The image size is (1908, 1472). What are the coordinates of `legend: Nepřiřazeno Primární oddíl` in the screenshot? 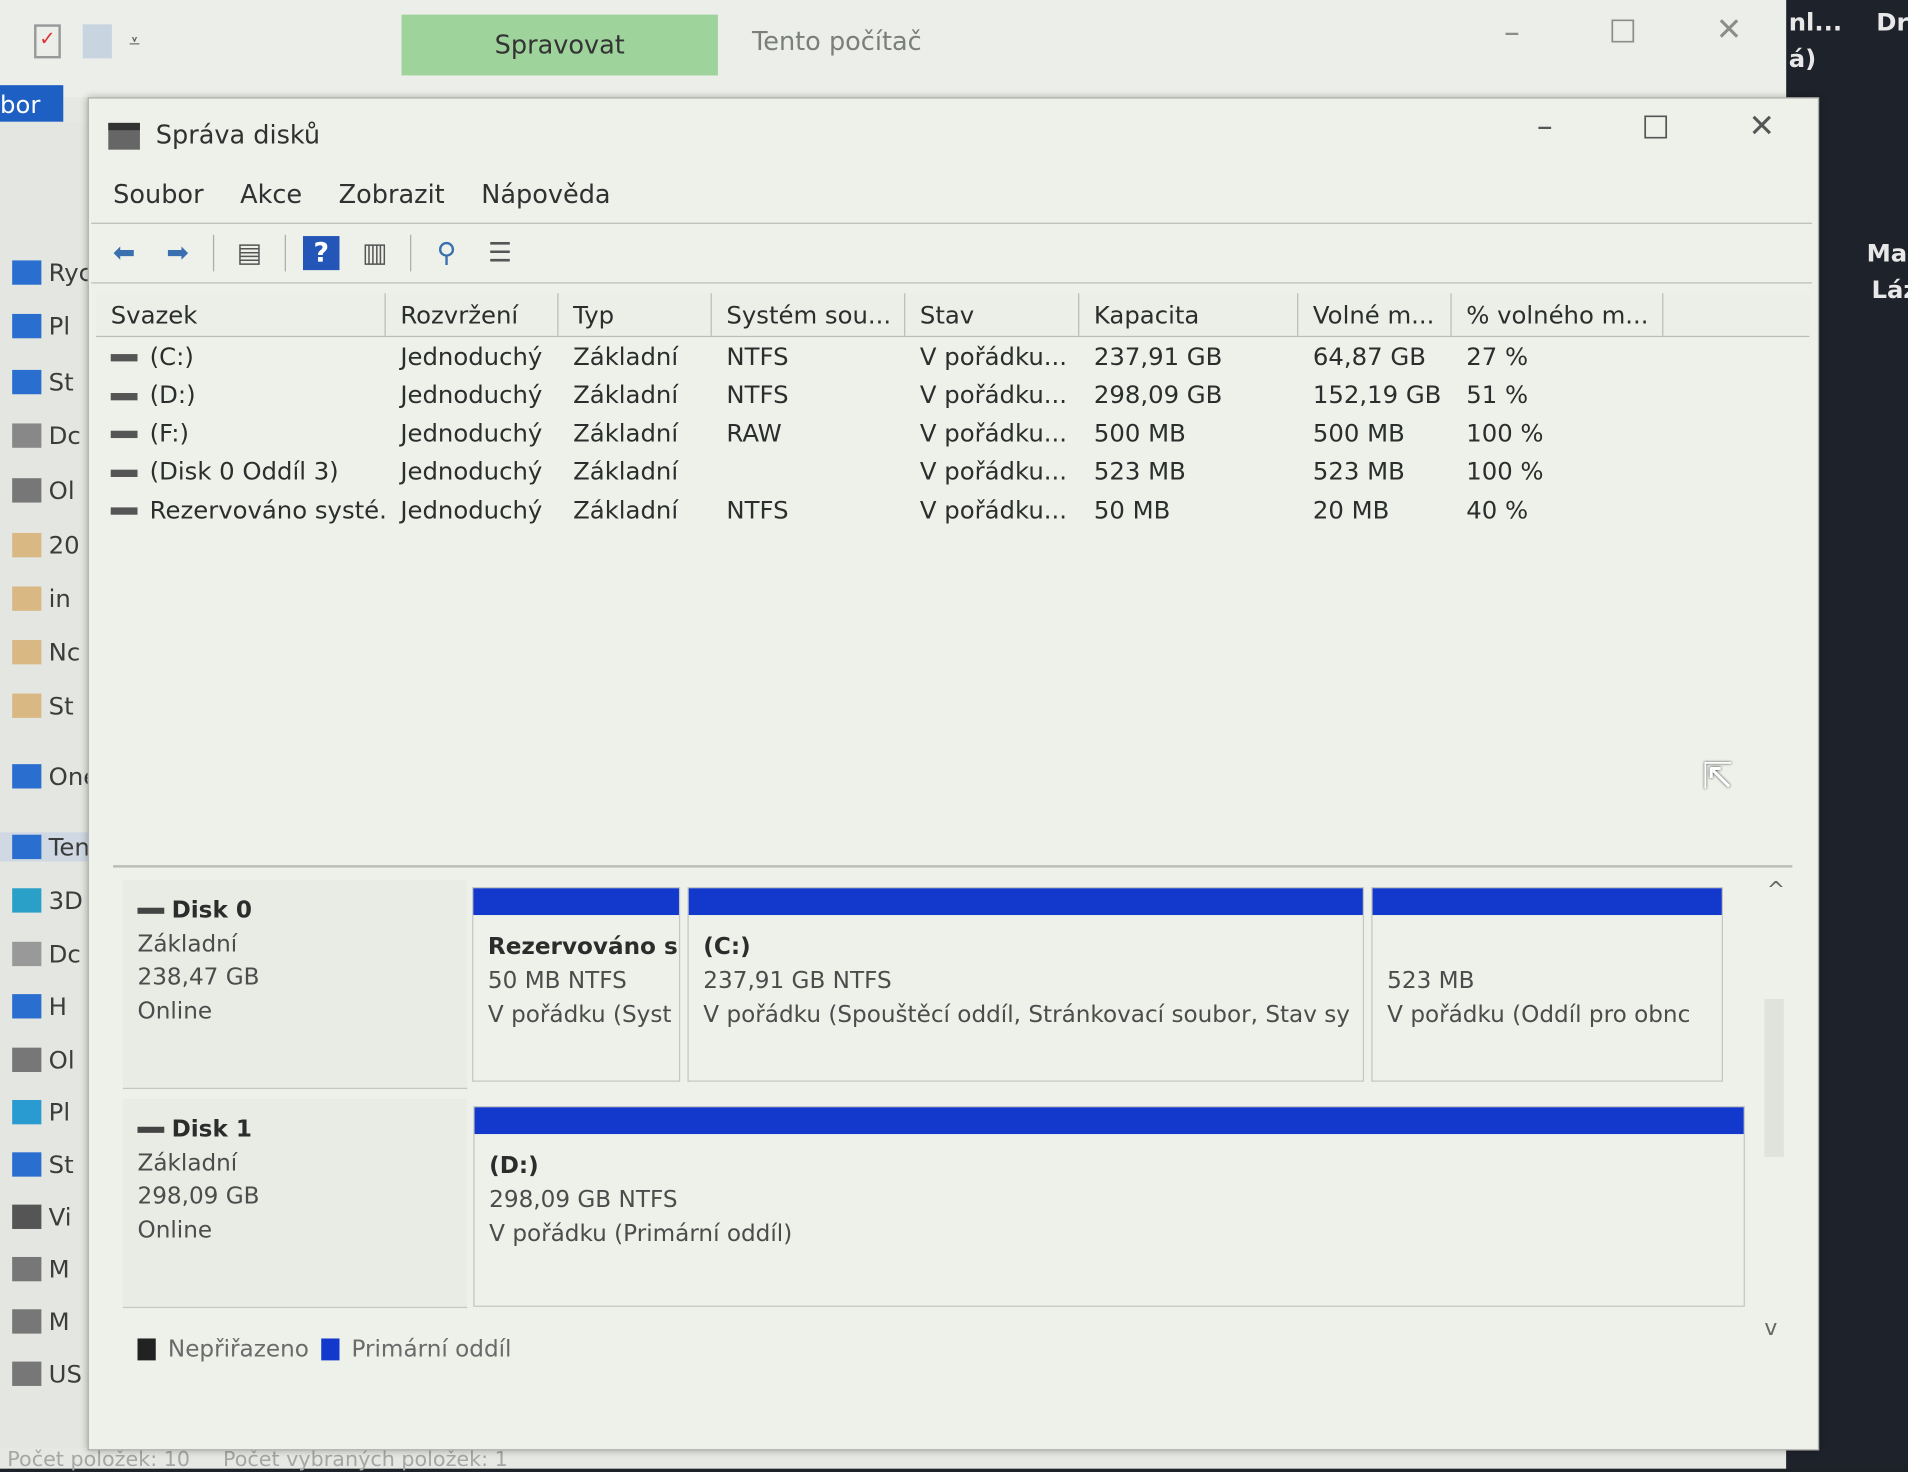 It's located at (324, 1349).